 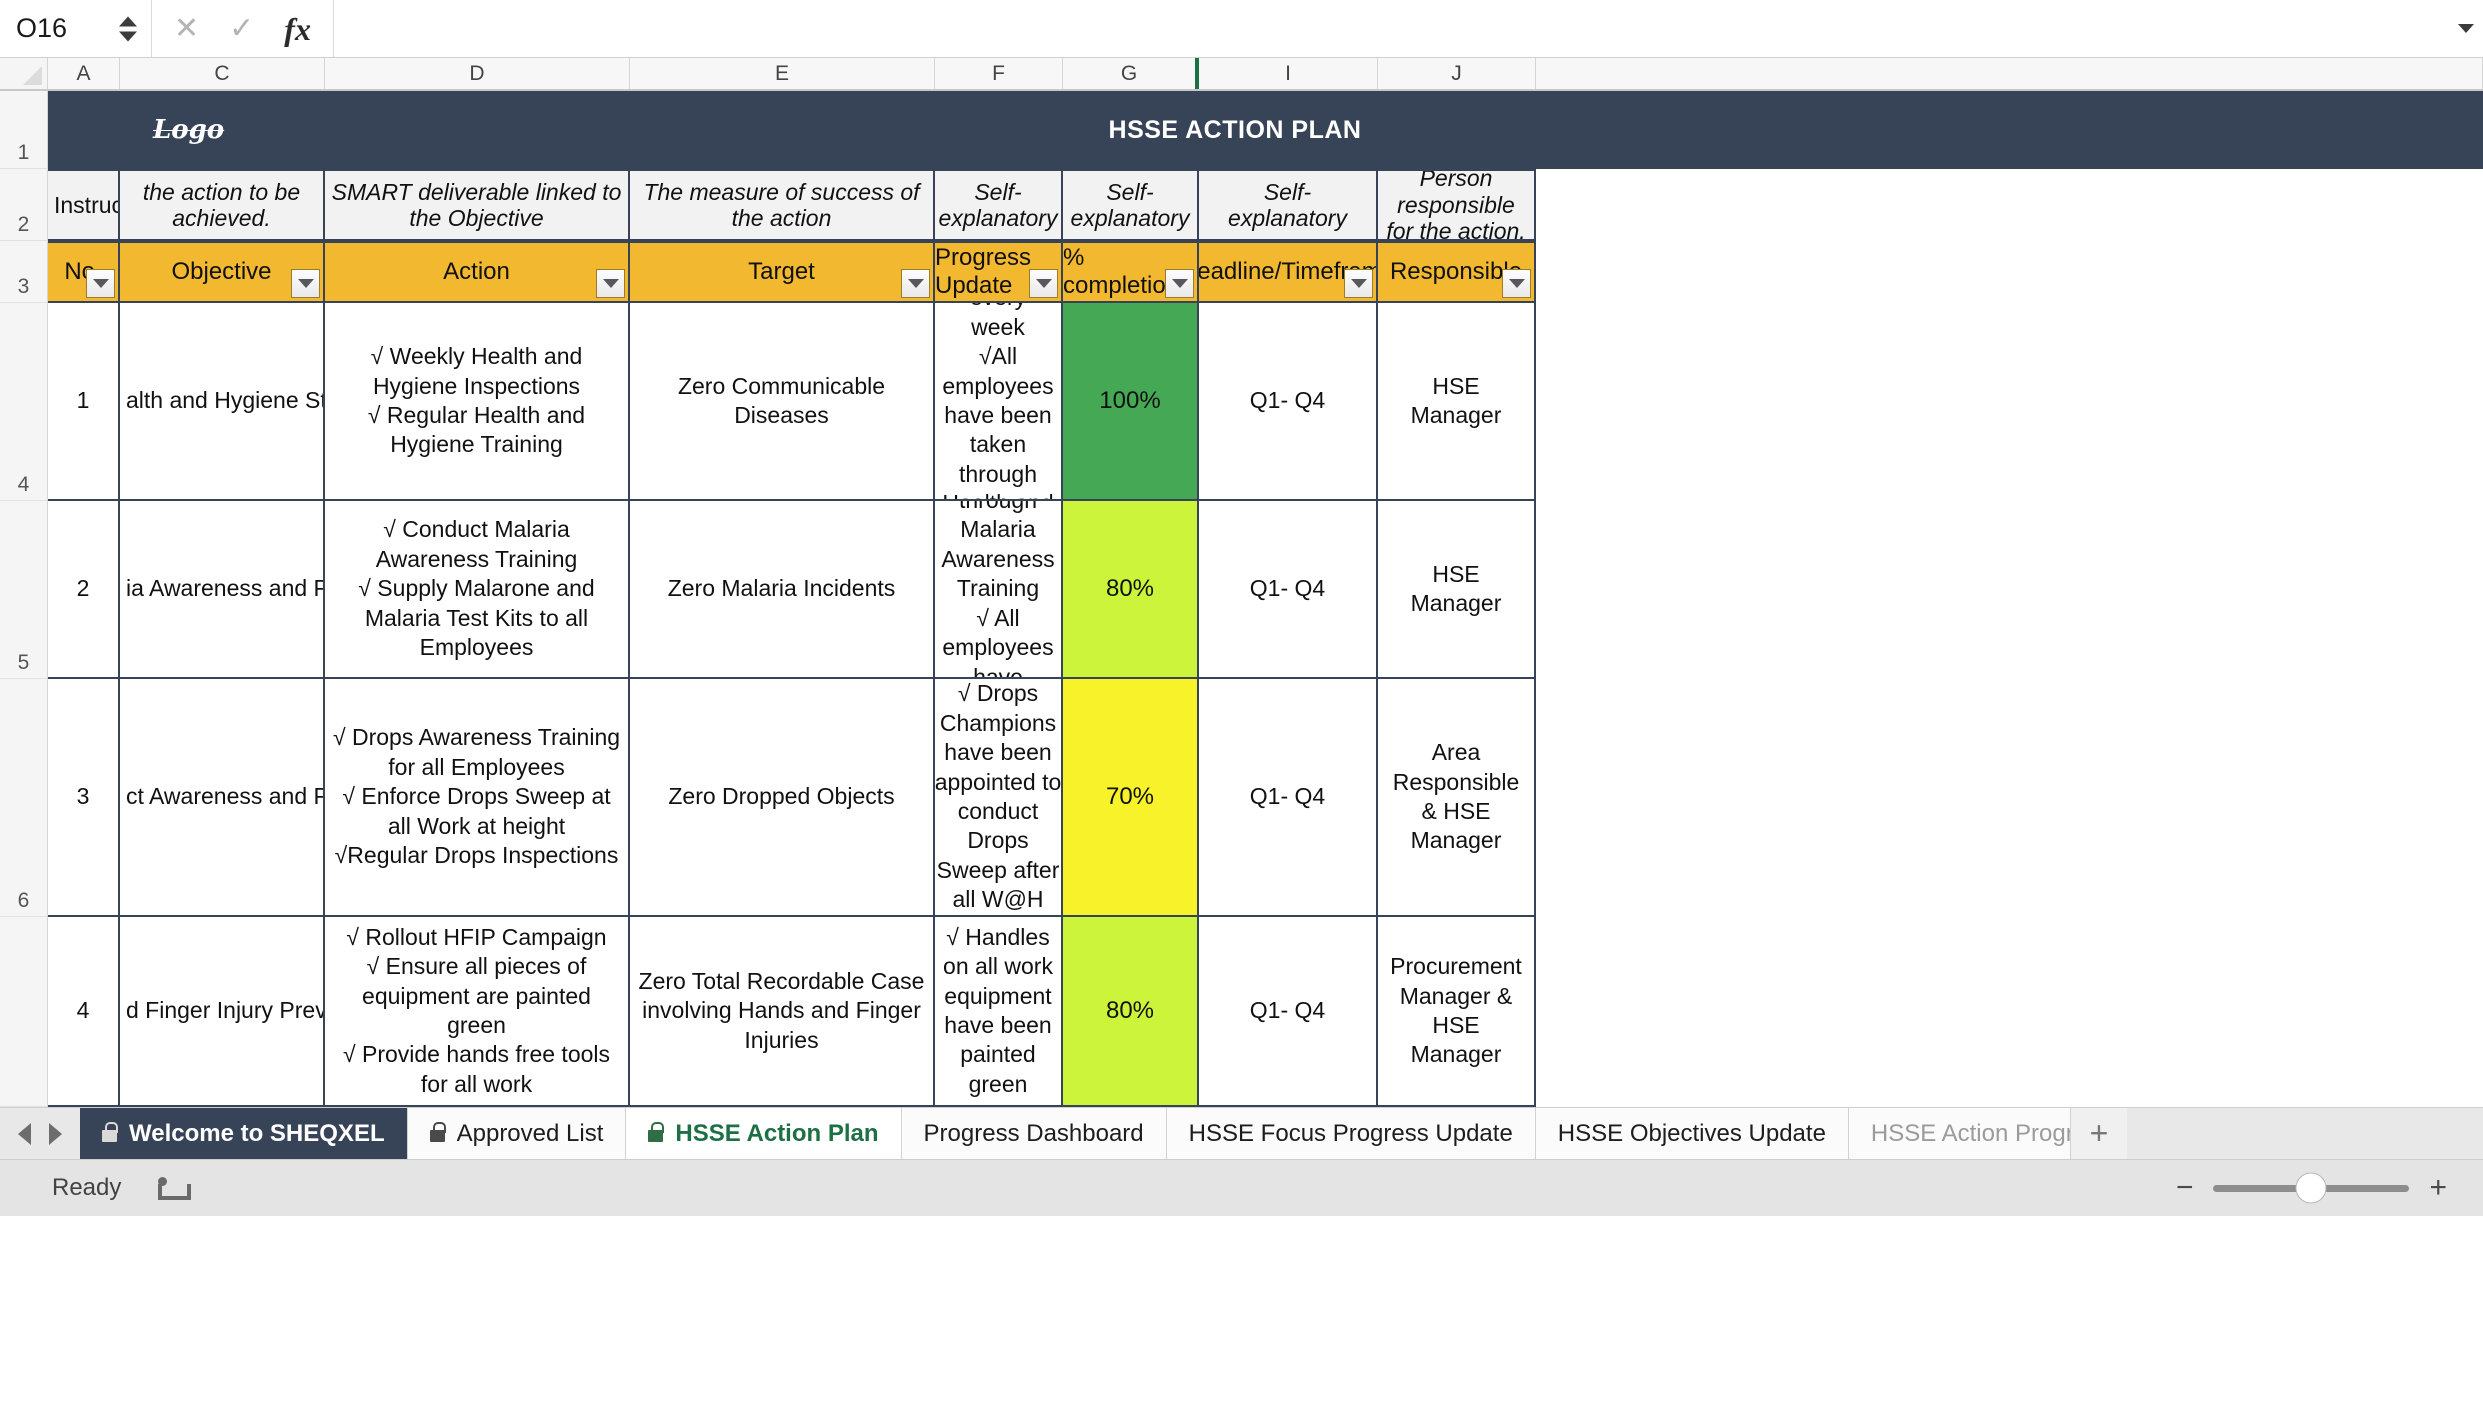 I want to click on cell-no: 3, so click(x=84, y=798).